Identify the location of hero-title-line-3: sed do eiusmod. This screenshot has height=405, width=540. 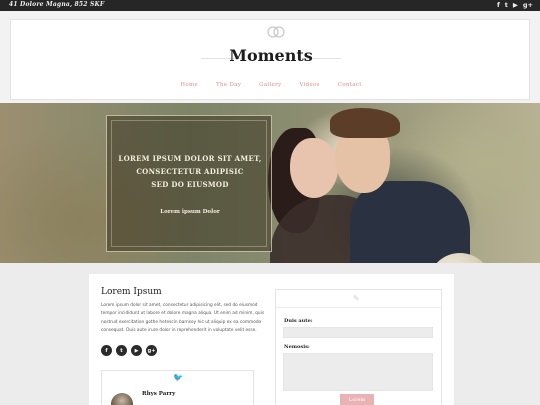
(190, 184).